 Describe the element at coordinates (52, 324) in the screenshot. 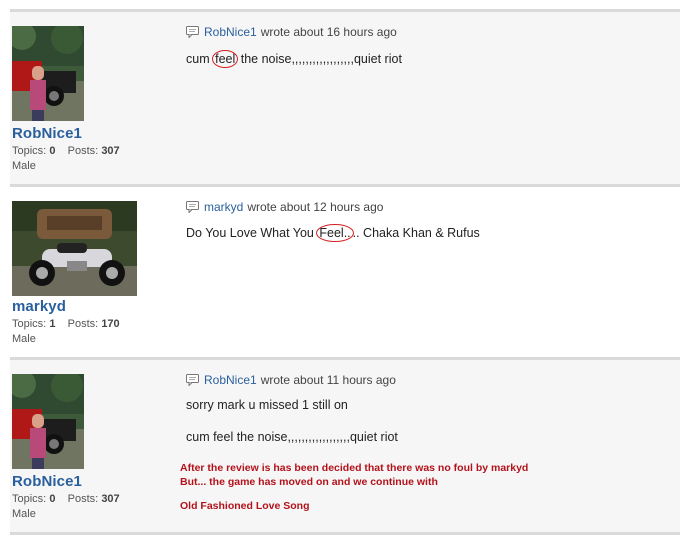

I see `topics-count: 1` at that location.